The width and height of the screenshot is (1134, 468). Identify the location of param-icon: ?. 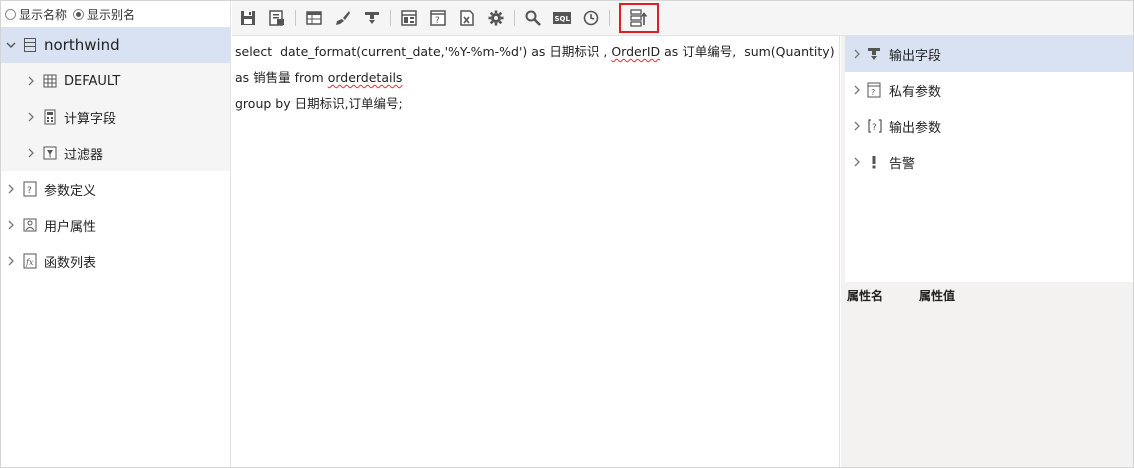
(438, 18).